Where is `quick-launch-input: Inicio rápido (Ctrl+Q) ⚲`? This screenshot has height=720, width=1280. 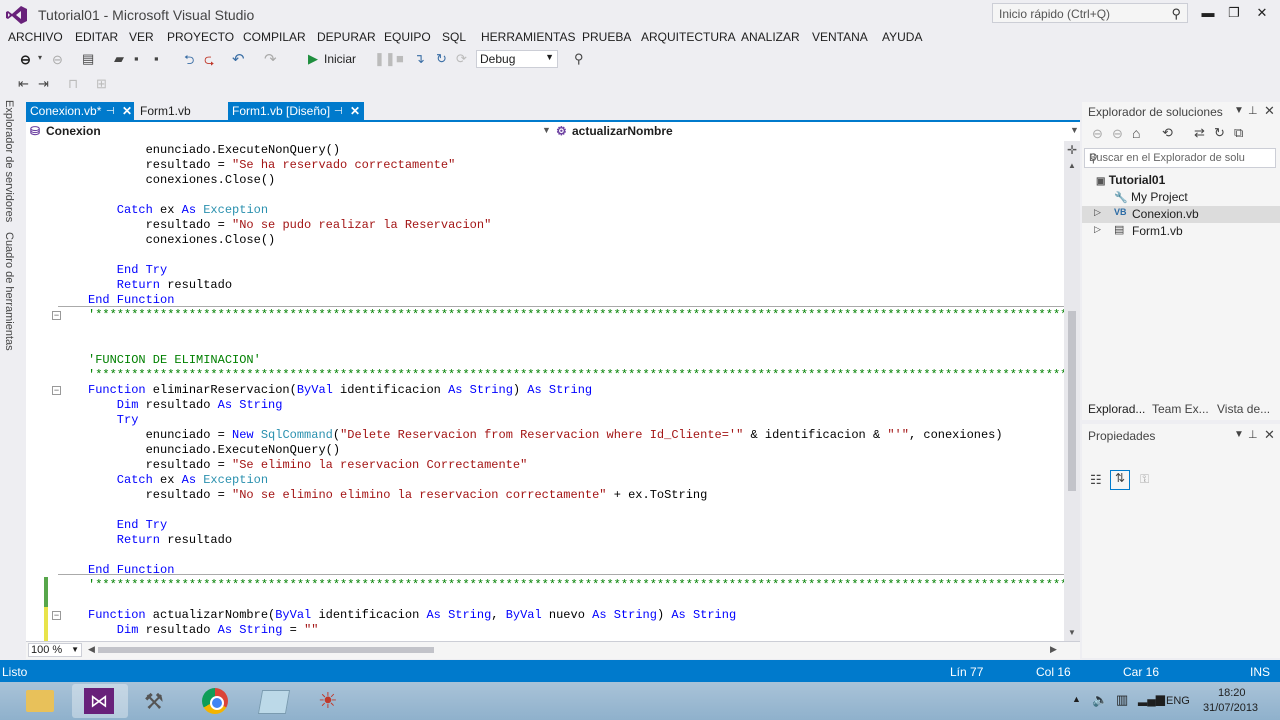
quick-launch-input: Inicio rápido (Ctrl+Q) ⚲ is located at coordinates (1090, 13).